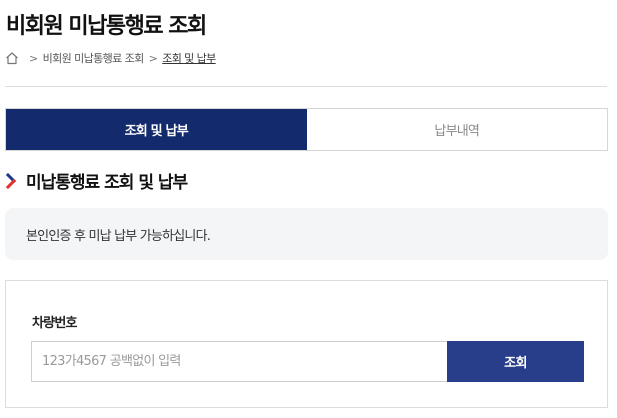  Describe the element at coordinates (11, 181) in the screenshot. I see `chevron-right-icon` at that location.